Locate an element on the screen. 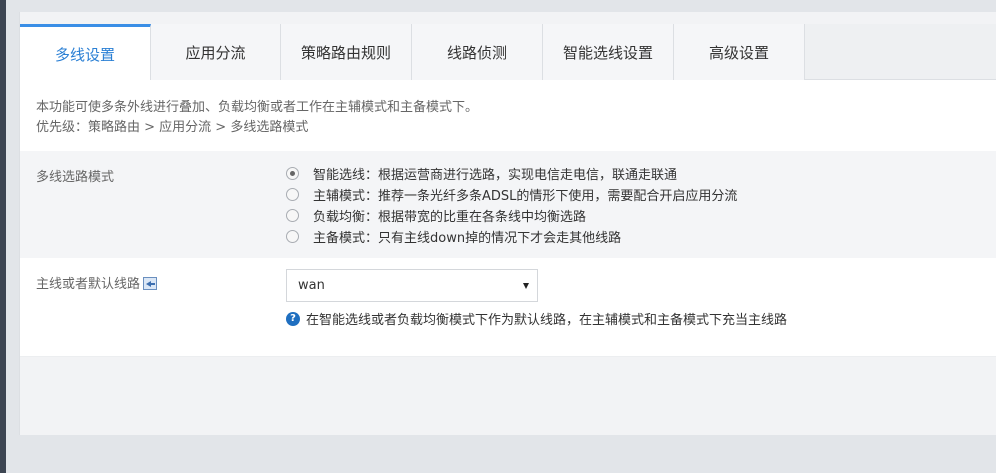 Image resolution: width=996 pixels, height=473 pixels. tab-advanced-settings: 高级设置 is located at coordinates (739, 52).